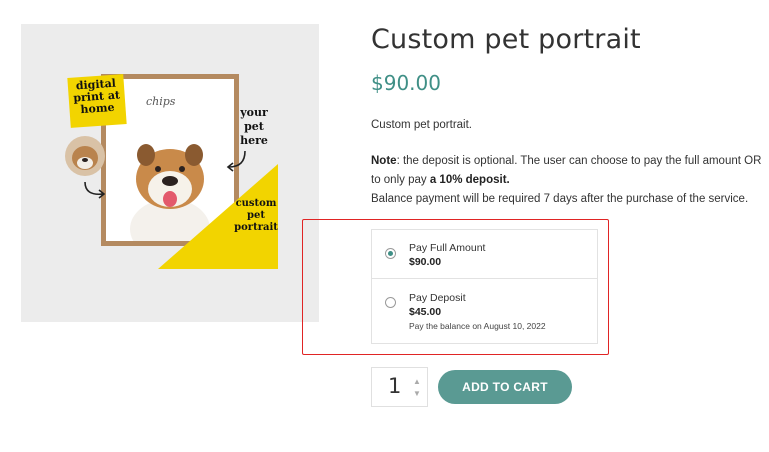 This screenshot has width=769, height=452. What do you see at coordinates (421, 125) in the screenshot?
I see `product-short-description: Custom pet portrait.` at bounding box center [421, 125].